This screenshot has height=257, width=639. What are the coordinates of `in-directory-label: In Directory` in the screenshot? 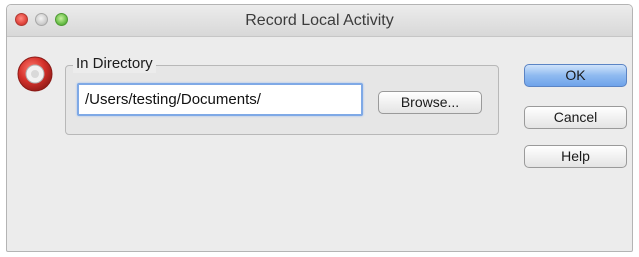 It's located at (114, 64).